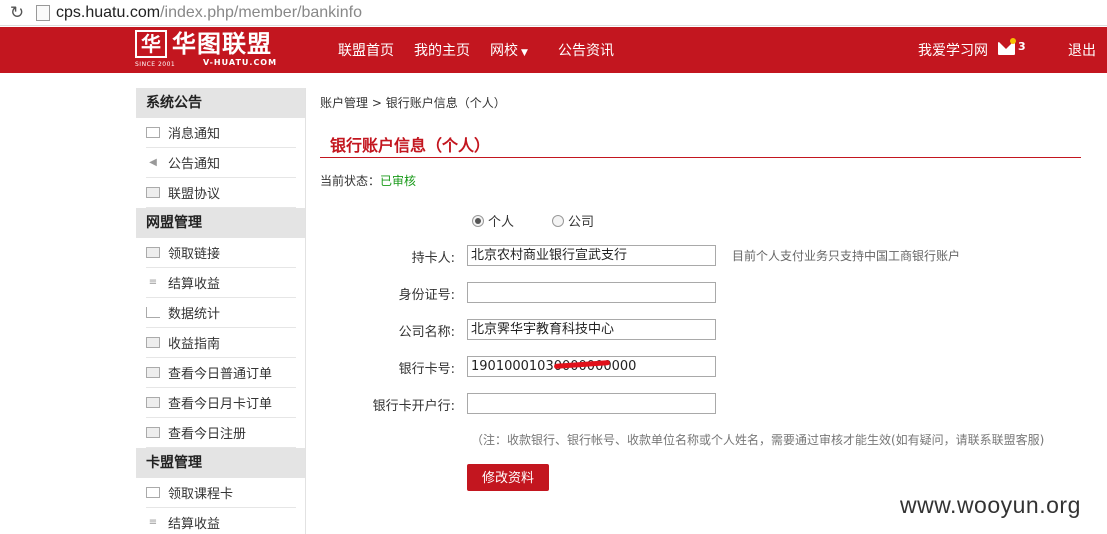  I want to click on mail-badge-dot, so click(1013, 41).